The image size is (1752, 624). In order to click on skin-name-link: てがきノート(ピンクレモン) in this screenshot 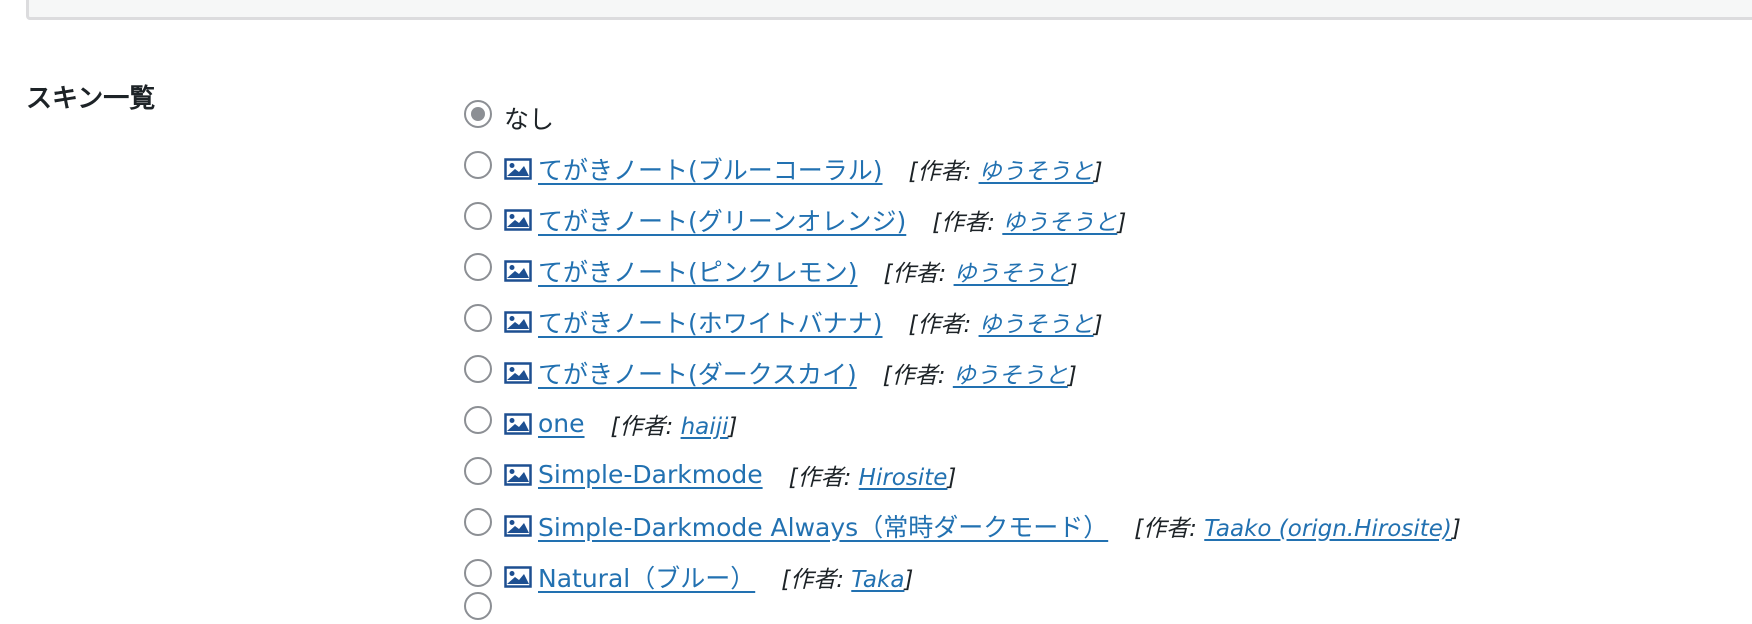, I will do `click(698, 271)`.